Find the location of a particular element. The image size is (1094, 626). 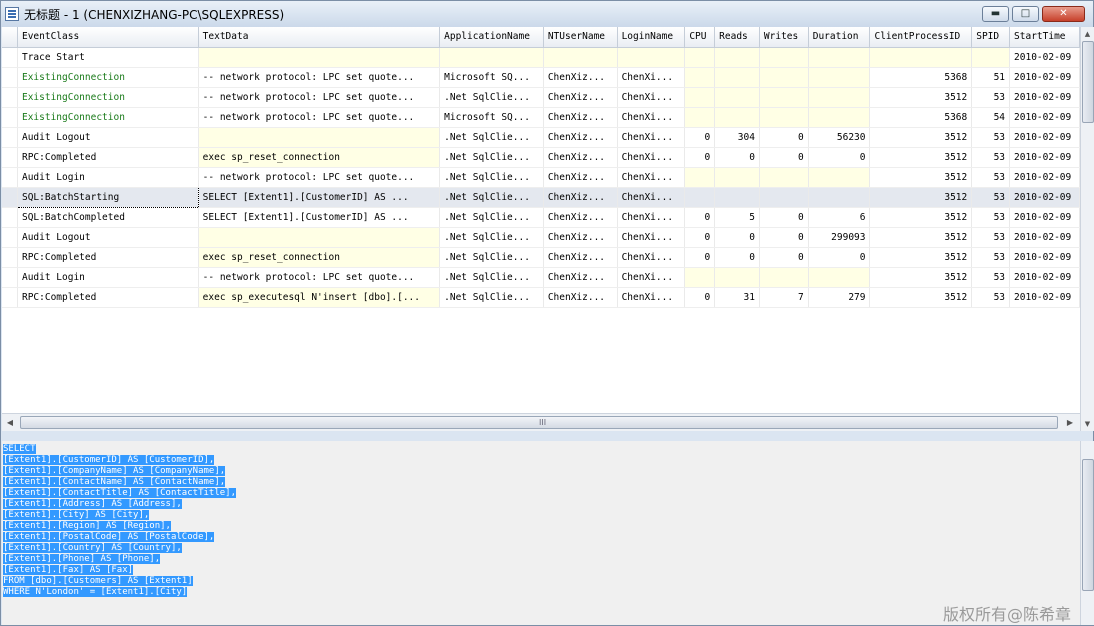

grid-horizontal-scrollbar: ◀ III ▶ is located at coordinates (541, 422).